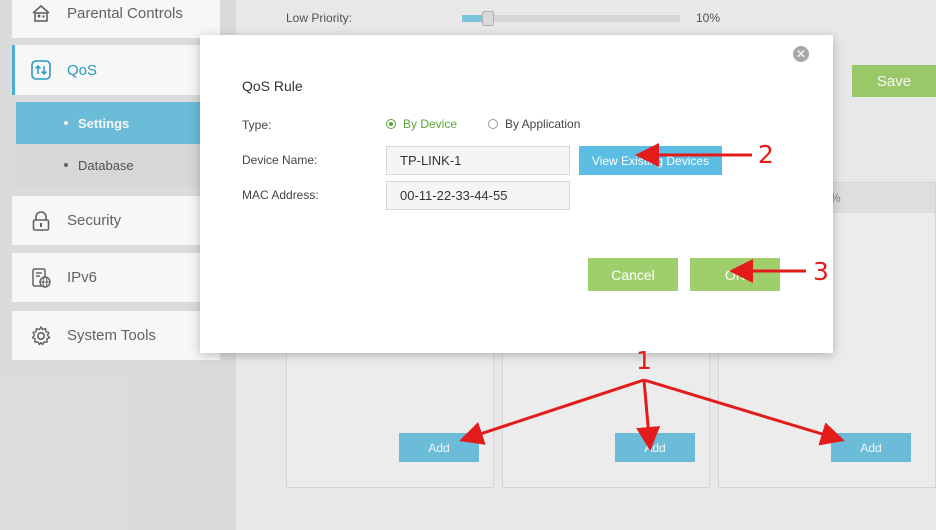 The image size is (936, 530). What do you see at coordinates (391, 124) in the screenshot?
I see `radio-checked-icon` at bounding box center [391, 124].